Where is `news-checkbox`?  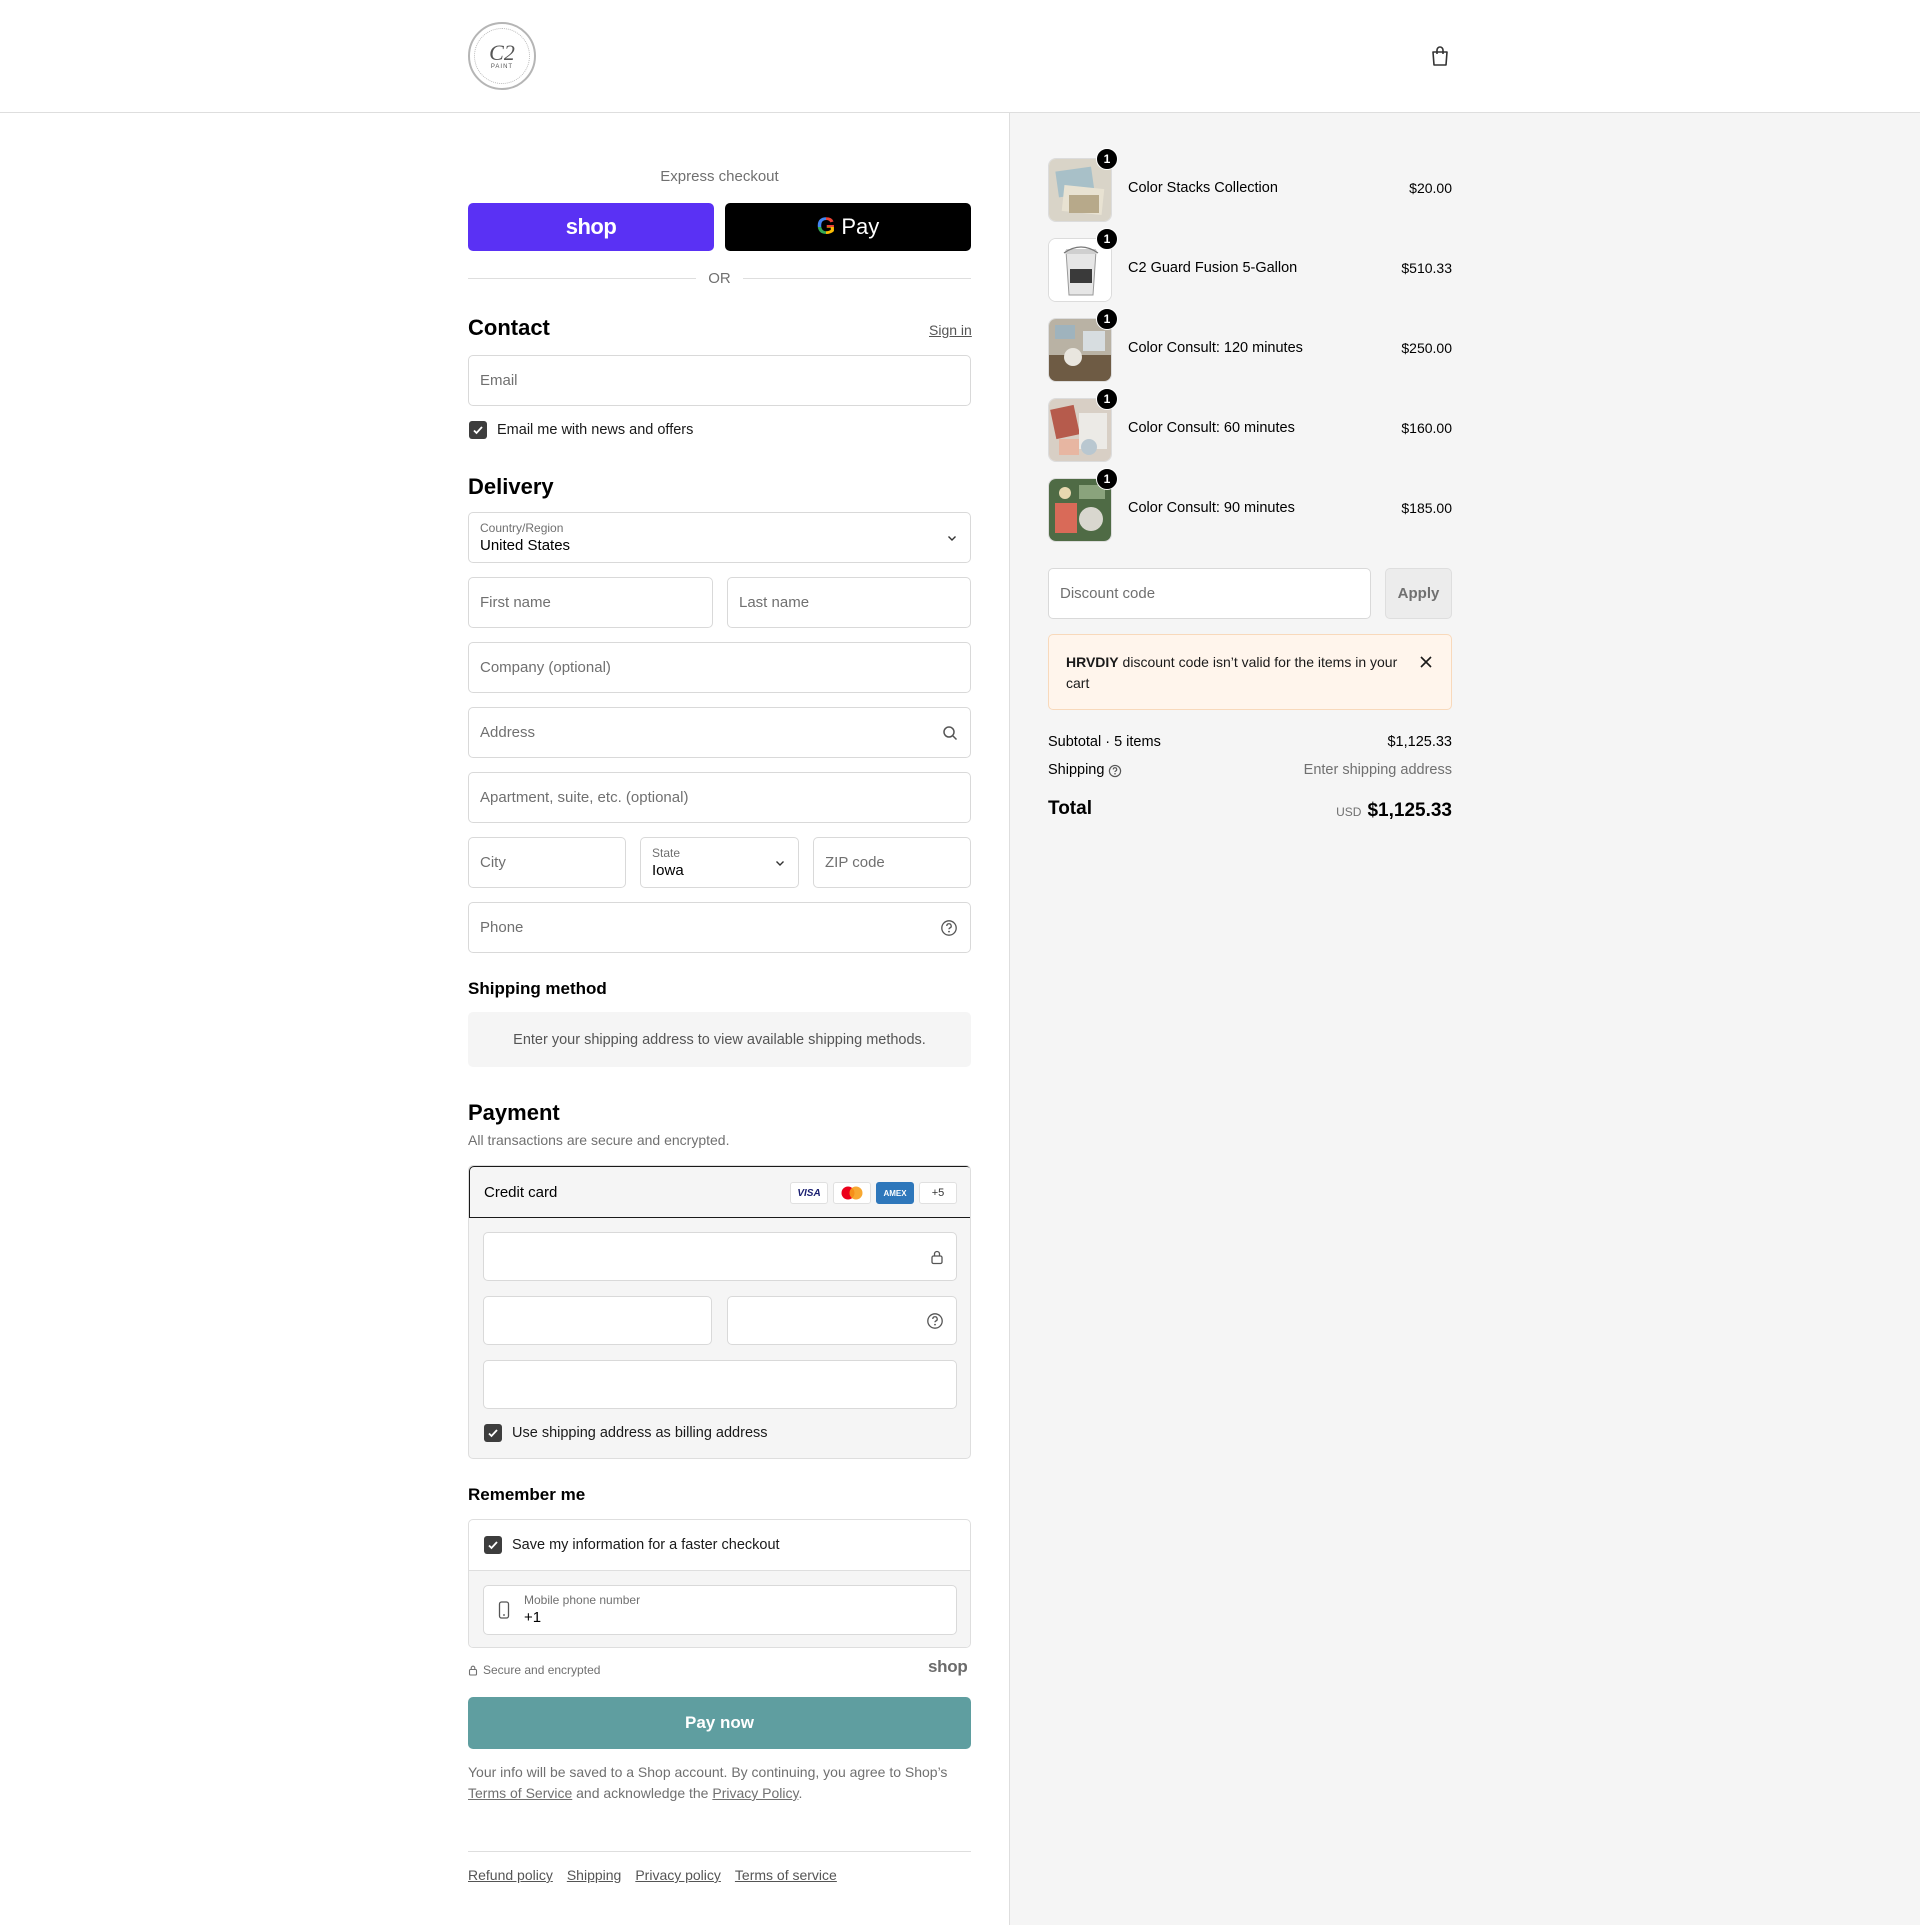 news-checkbox is located at coordinates (478, 430).